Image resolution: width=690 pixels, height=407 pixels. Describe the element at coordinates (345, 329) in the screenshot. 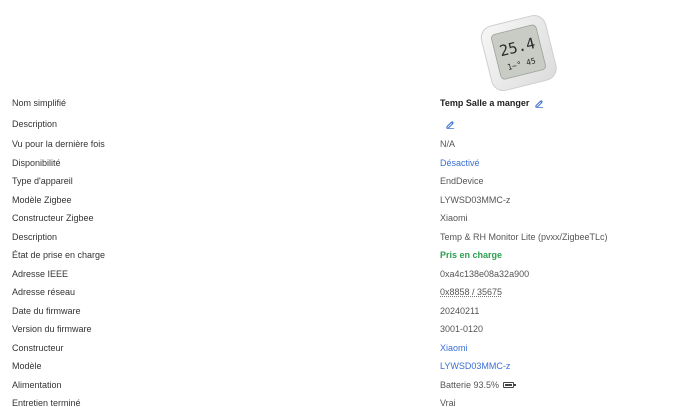

I see `row-firmware-version: Version du firmware 3001-0120` at that location.